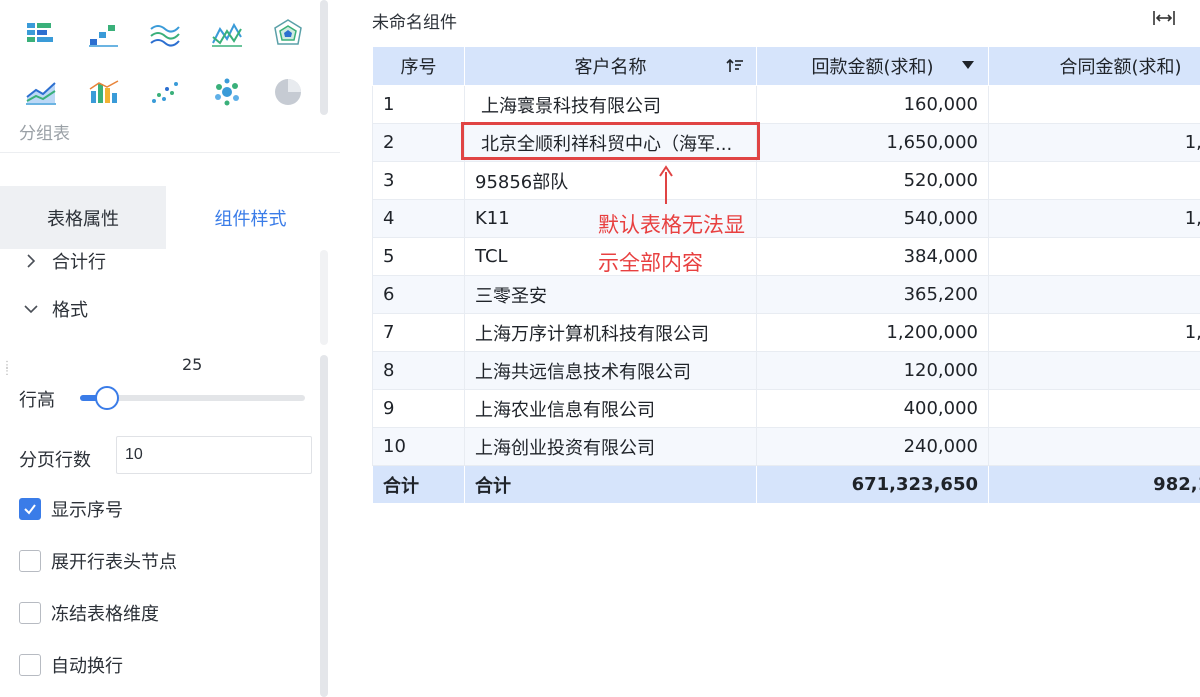  What do you see at coordinates (735, 66) in the screenshot?
I see `sort-icon` at bounding box center [735, 66].